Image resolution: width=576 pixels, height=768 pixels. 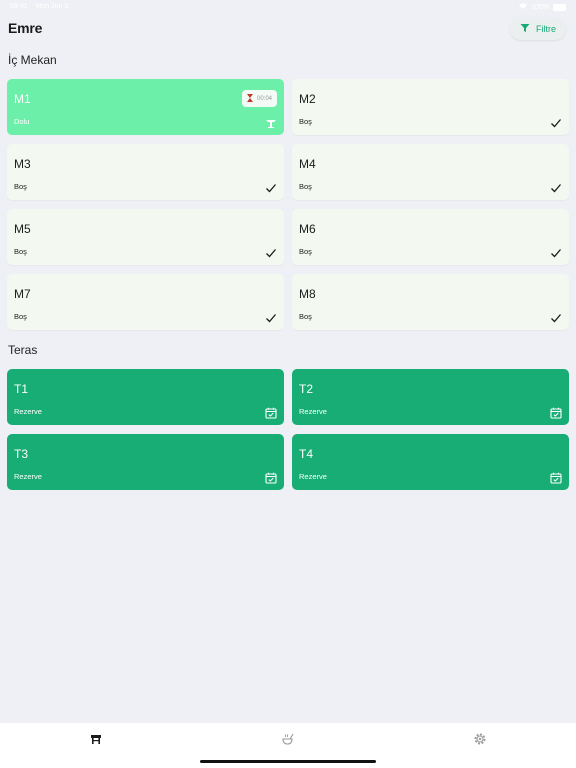 What do you see at coordinates (546, 29) in the screenshot?
I see `filter-label: Filtre` at bounding box center [546, 29].